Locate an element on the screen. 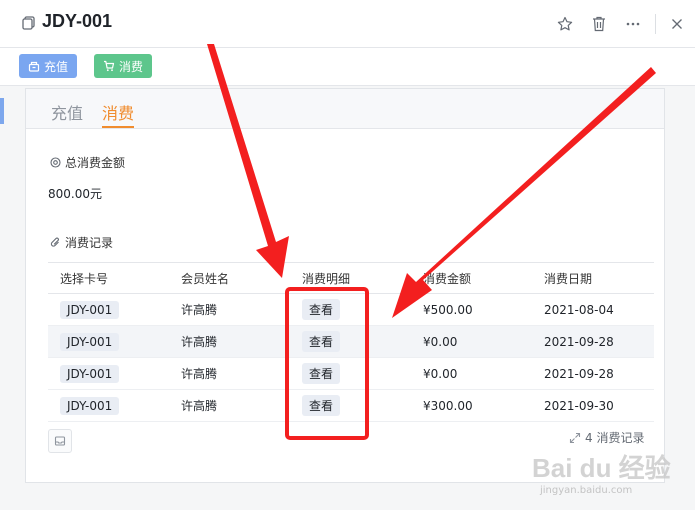 The height and width of the screenshot is (510, 695). recharge-button-label: 充值 is located at coordinates (56, 66).